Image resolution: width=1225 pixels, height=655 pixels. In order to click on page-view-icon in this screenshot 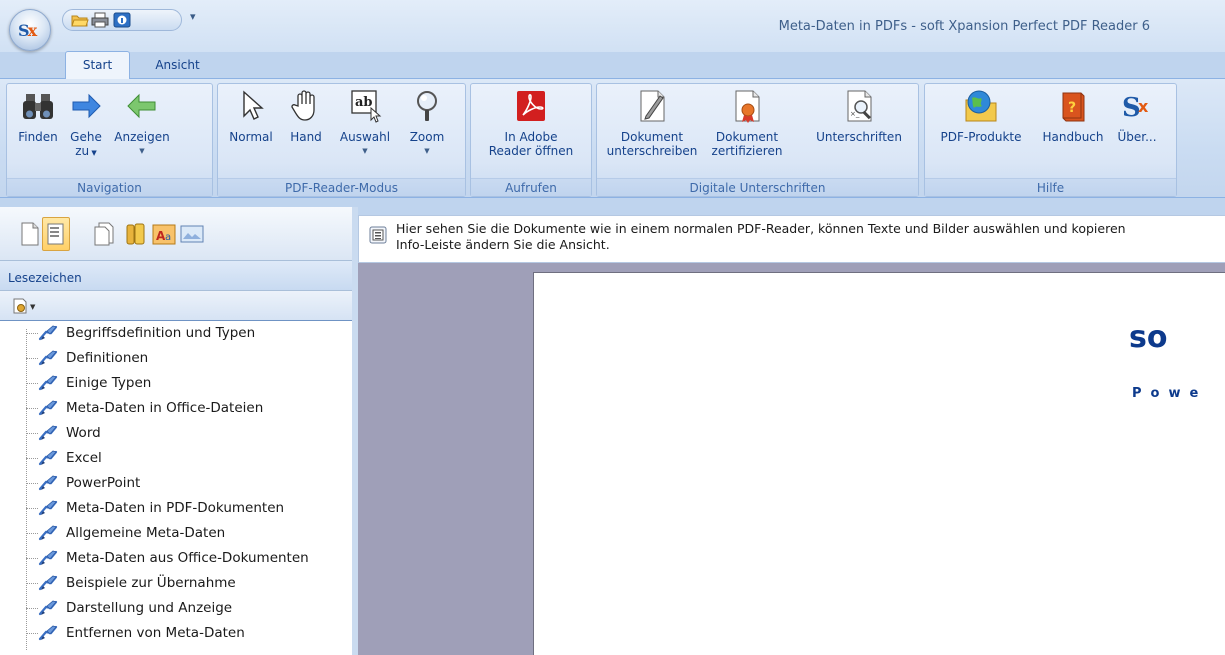, I will do `click(30, 234)`.